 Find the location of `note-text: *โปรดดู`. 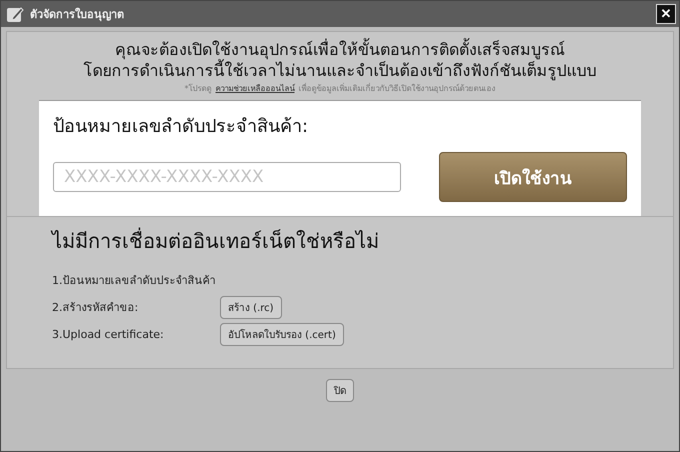

note-text: *โปรดดู is located at coordinates (198, 88).